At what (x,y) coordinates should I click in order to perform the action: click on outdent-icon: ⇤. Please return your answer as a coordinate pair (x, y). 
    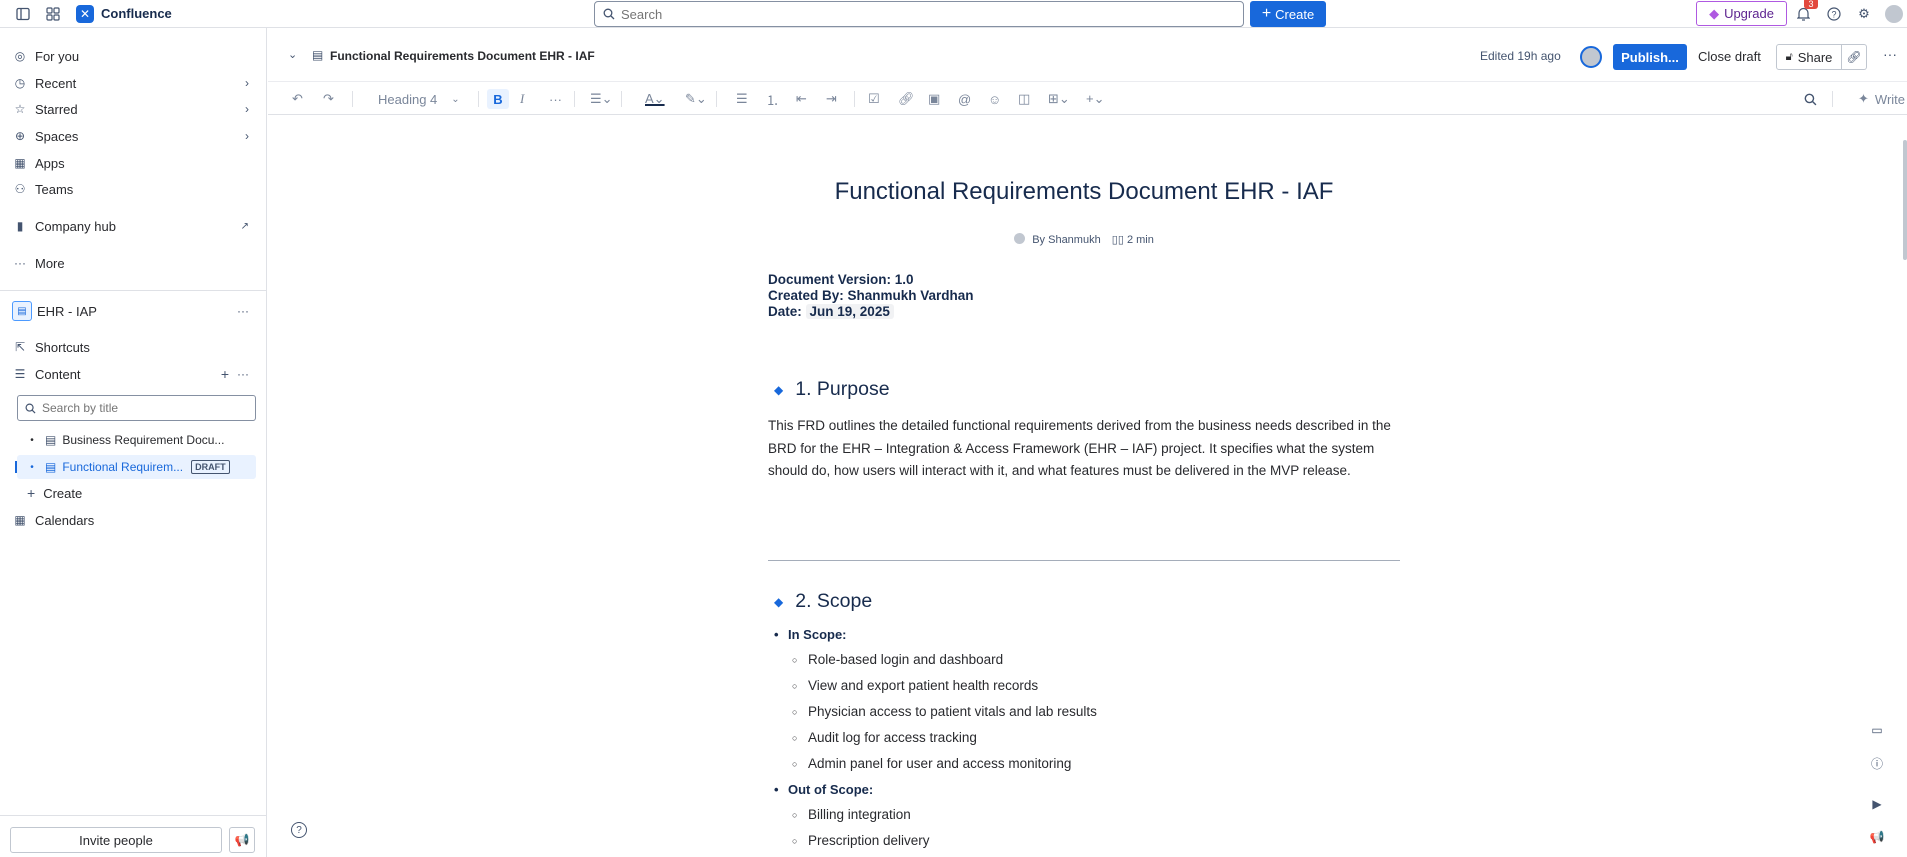
    Looking at the image, I should click on (801, 99).